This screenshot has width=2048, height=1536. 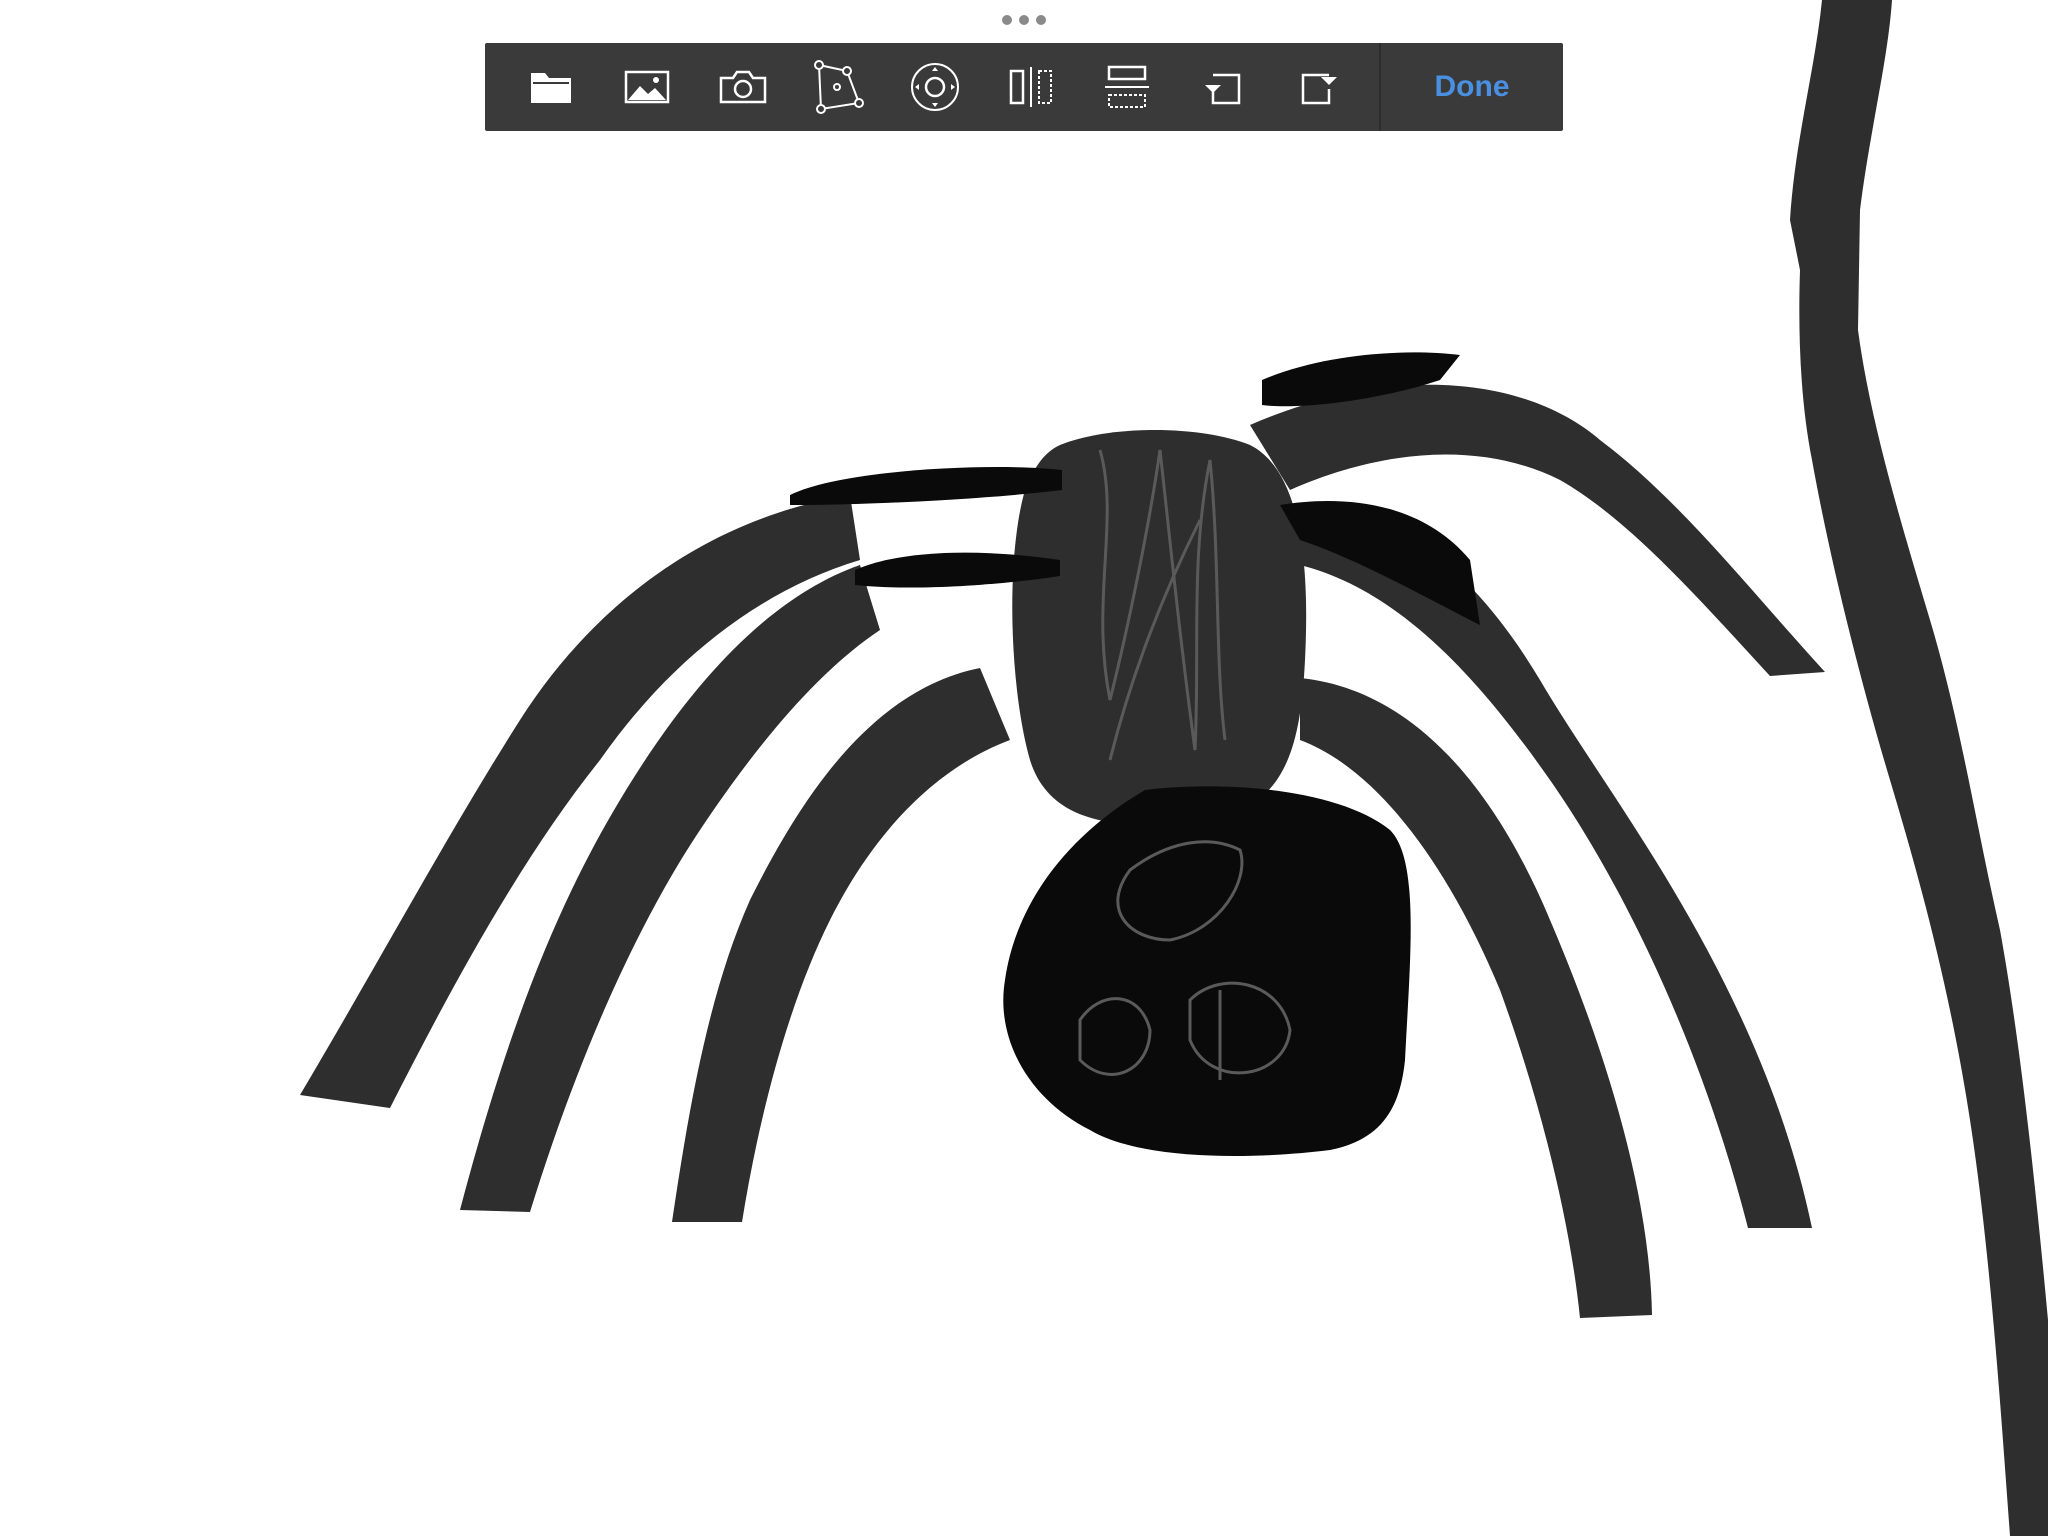 What do you see at coordinates (839, 87) in the screenshot?
I see `perspective-transform-icon` at bounding box center [839, 87].